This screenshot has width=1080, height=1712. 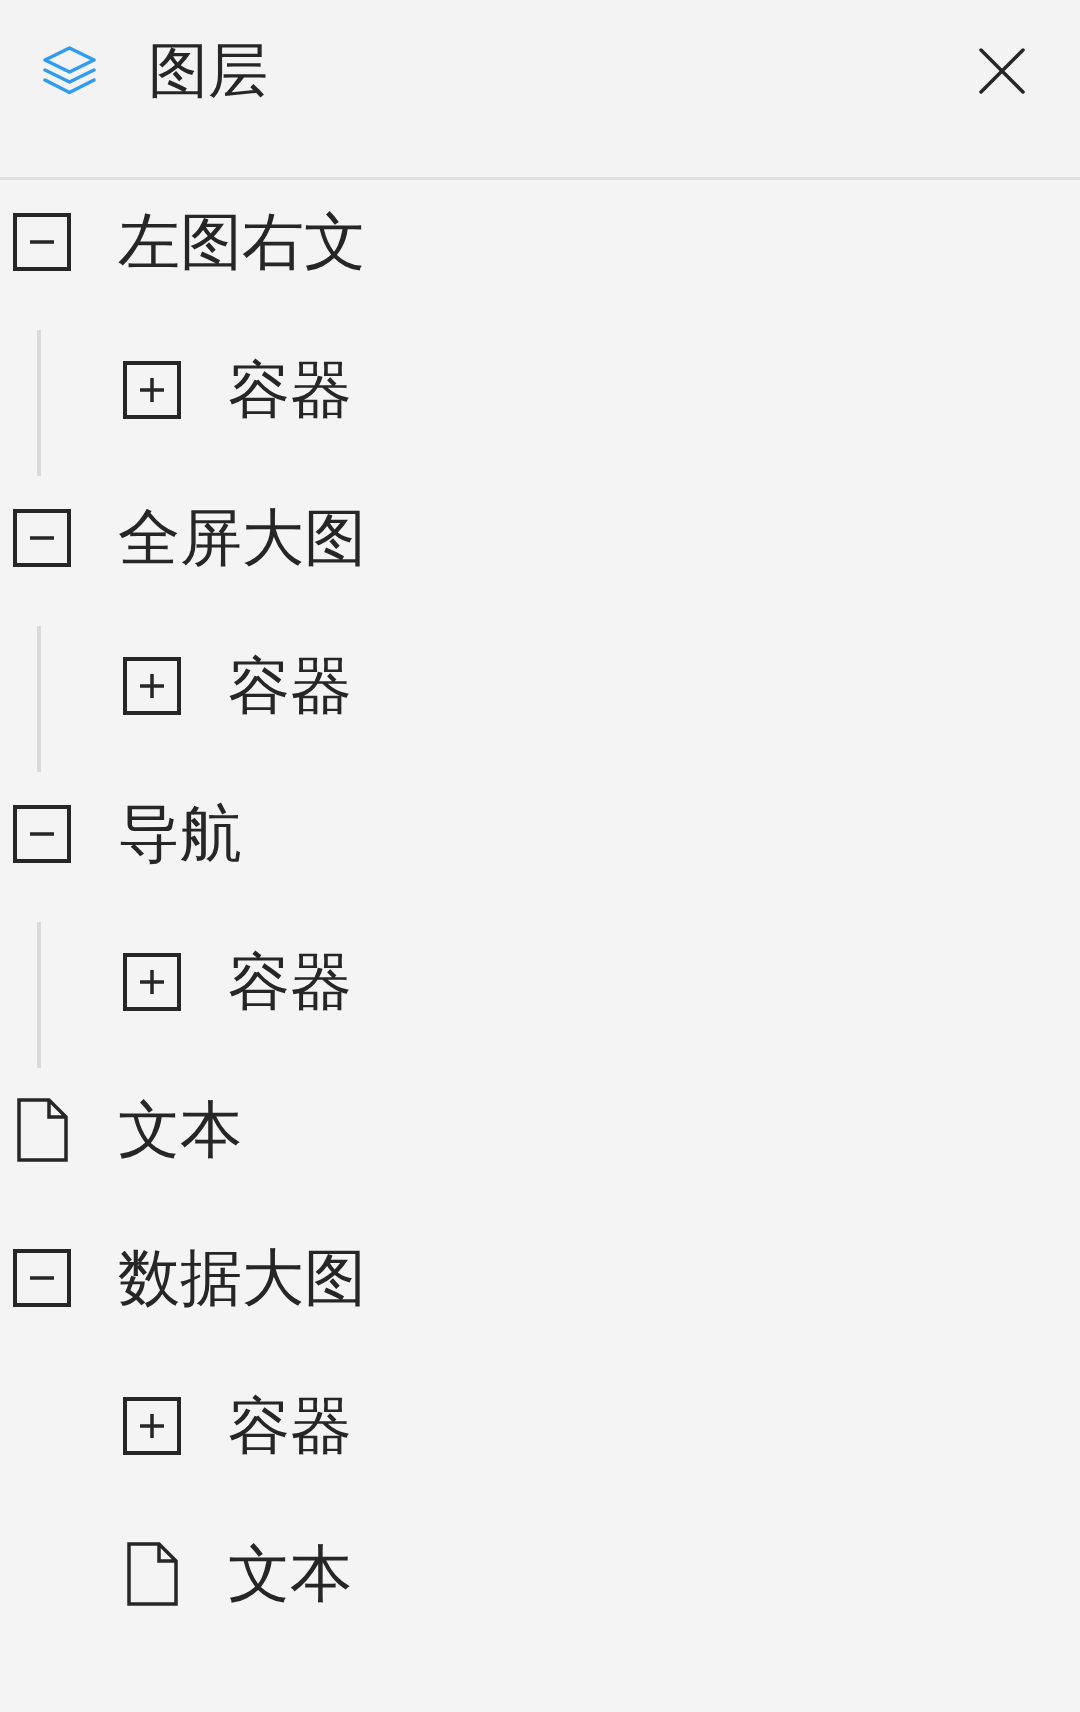 What do you see at coordinates (208, 70) in the screenshot?
I see `panel-title: 图层` at bounding box center [208, 70].